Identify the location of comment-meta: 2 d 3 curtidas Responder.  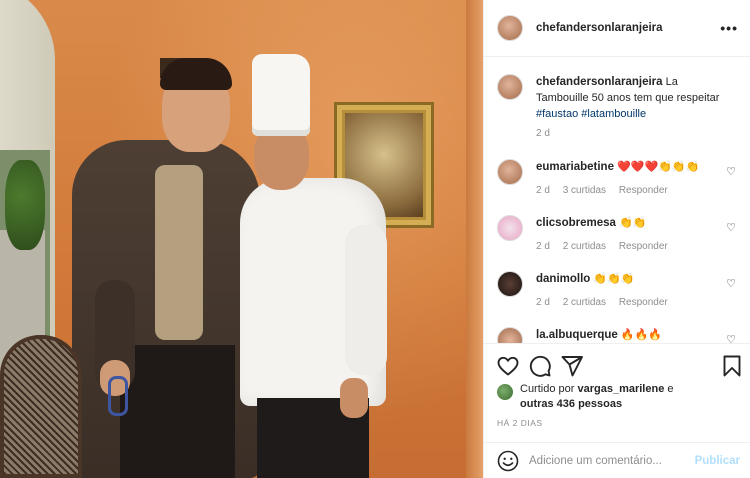
(607, 190).